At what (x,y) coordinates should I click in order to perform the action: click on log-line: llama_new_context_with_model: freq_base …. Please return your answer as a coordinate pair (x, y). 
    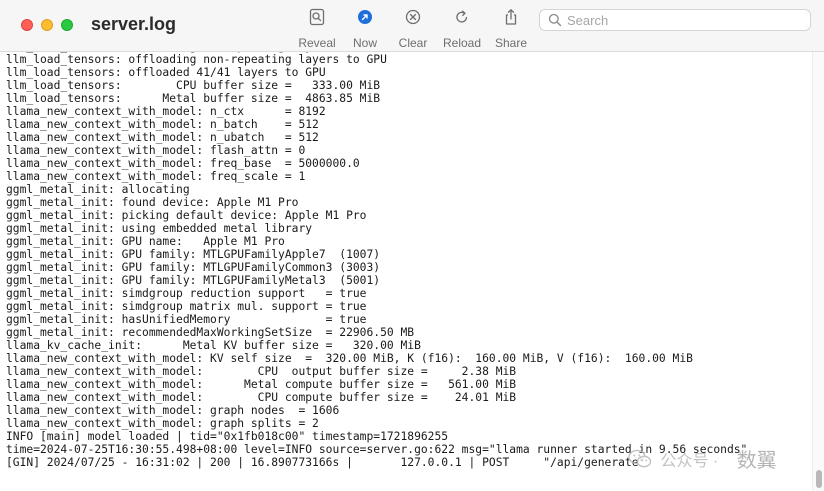
    Looking at the image, I should click on (183, 163).